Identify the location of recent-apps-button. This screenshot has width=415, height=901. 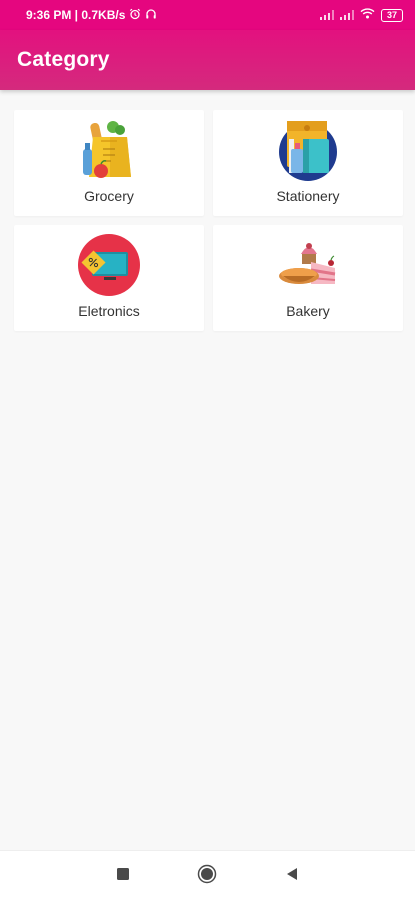
(123, 876).